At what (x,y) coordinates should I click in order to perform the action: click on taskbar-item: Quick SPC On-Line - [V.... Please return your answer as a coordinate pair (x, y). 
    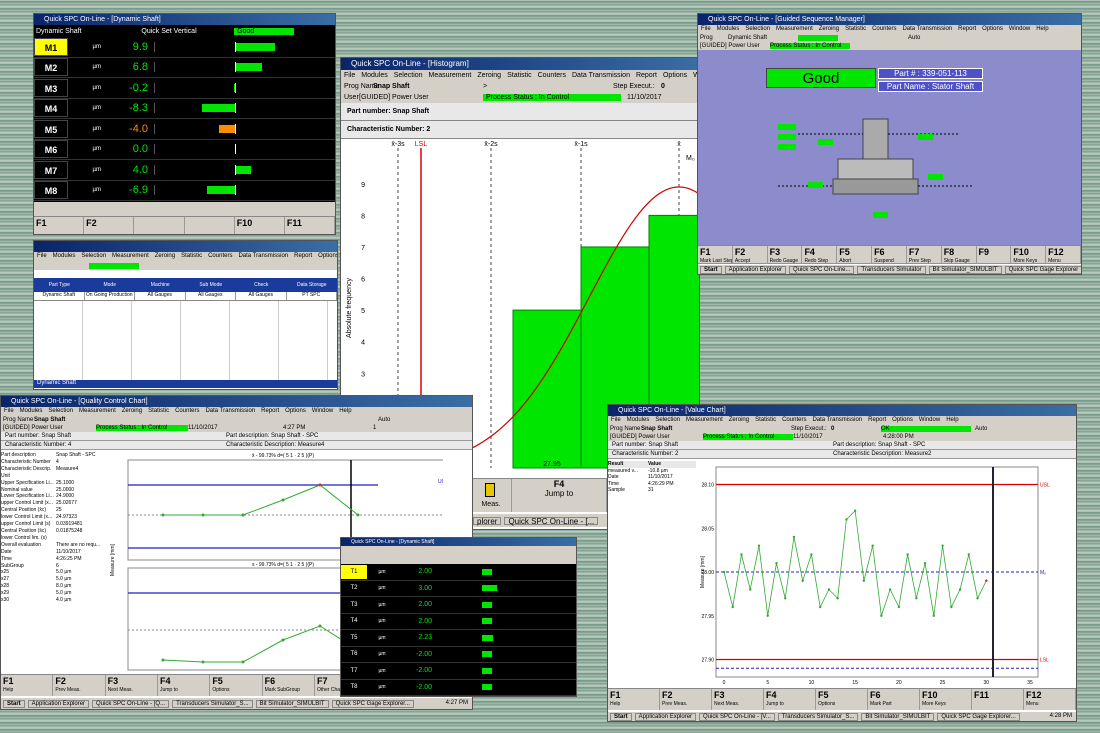
    Looking at the image, I should click on (737, 716).